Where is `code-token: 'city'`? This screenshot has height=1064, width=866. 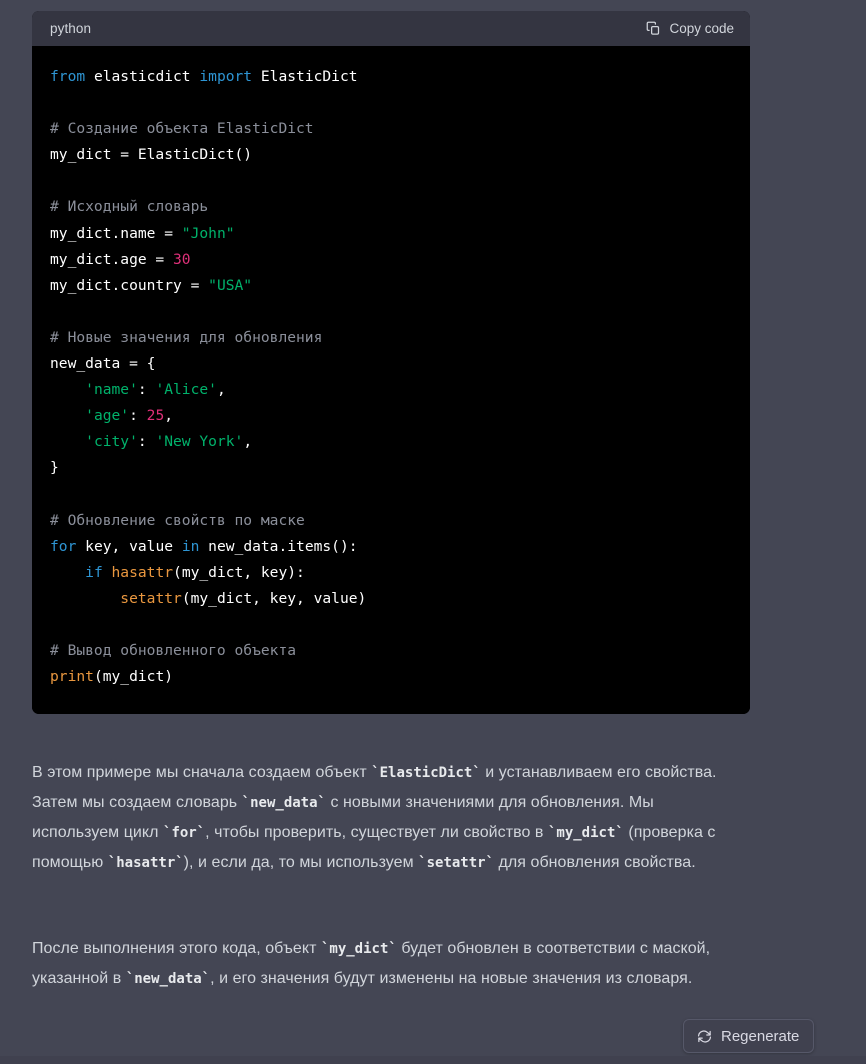 code-token: 'city' is located at coordinates (111, 442).